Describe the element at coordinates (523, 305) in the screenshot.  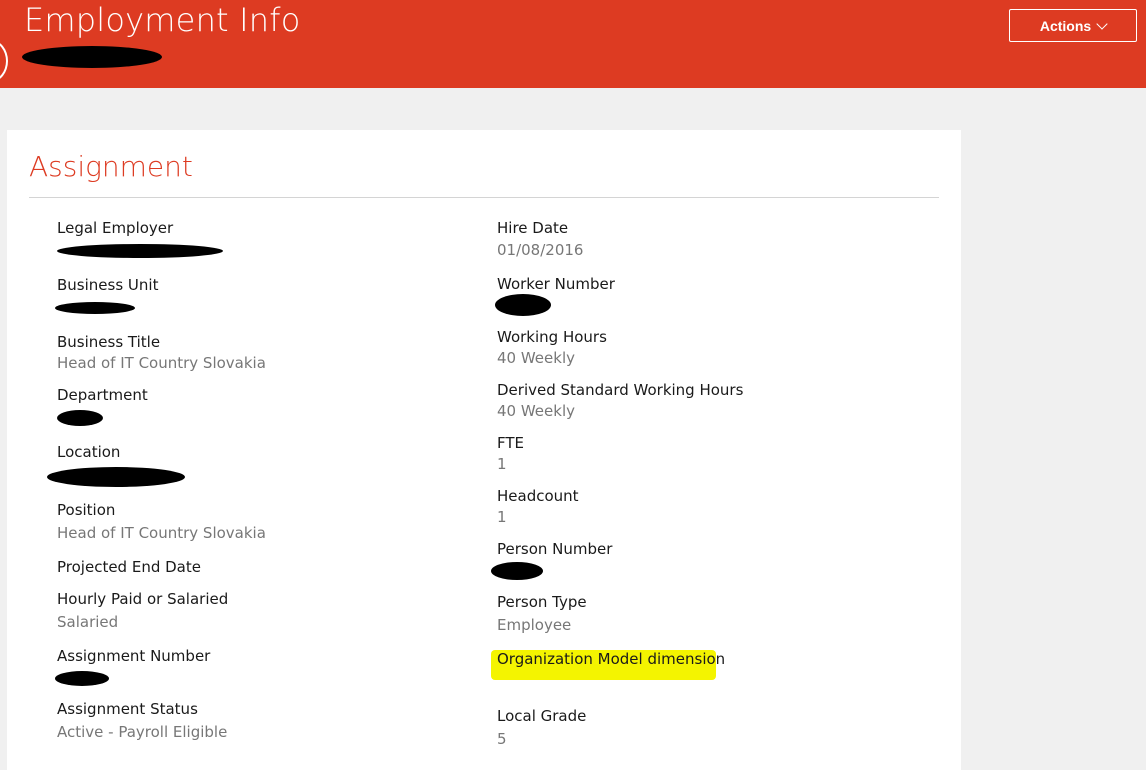
I see `redacted-worker-number` at that location.